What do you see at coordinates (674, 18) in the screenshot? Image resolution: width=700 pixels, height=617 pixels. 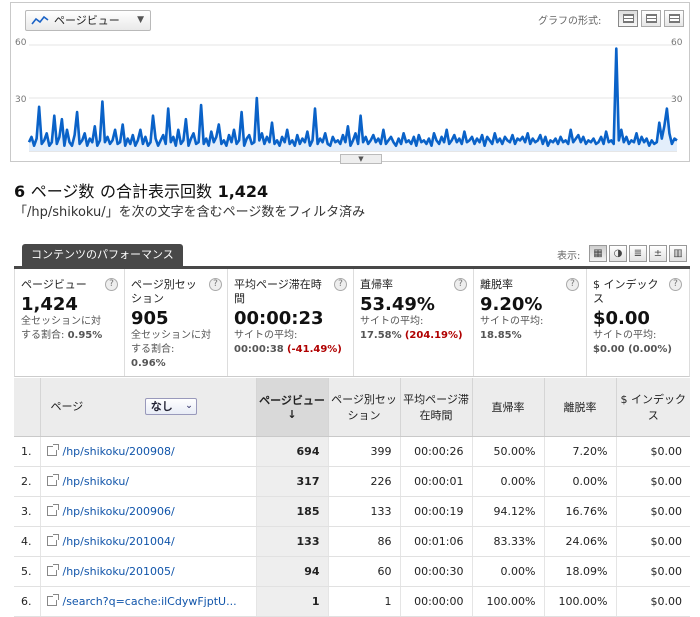 I see `graph-format-month-button` at bounding box center [674, 18].